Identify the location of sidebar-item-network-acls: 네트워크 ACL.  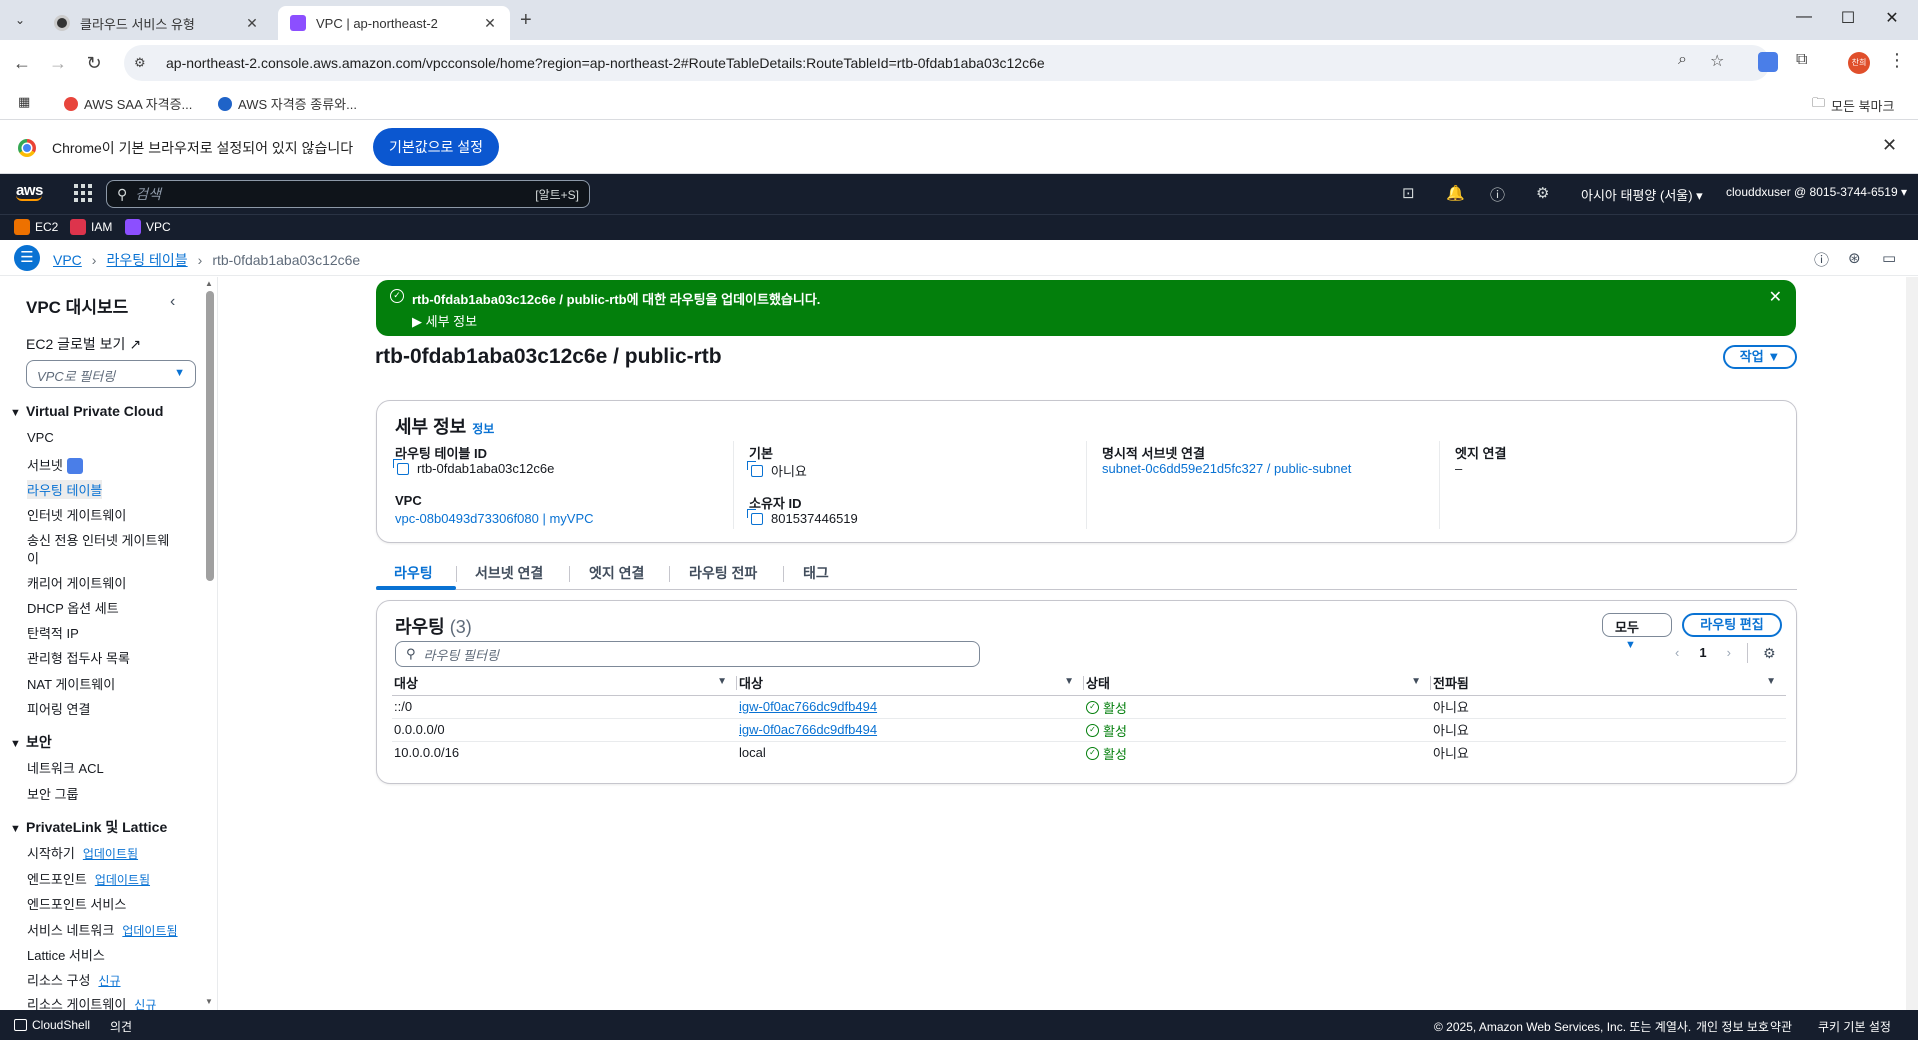
(65, 767).